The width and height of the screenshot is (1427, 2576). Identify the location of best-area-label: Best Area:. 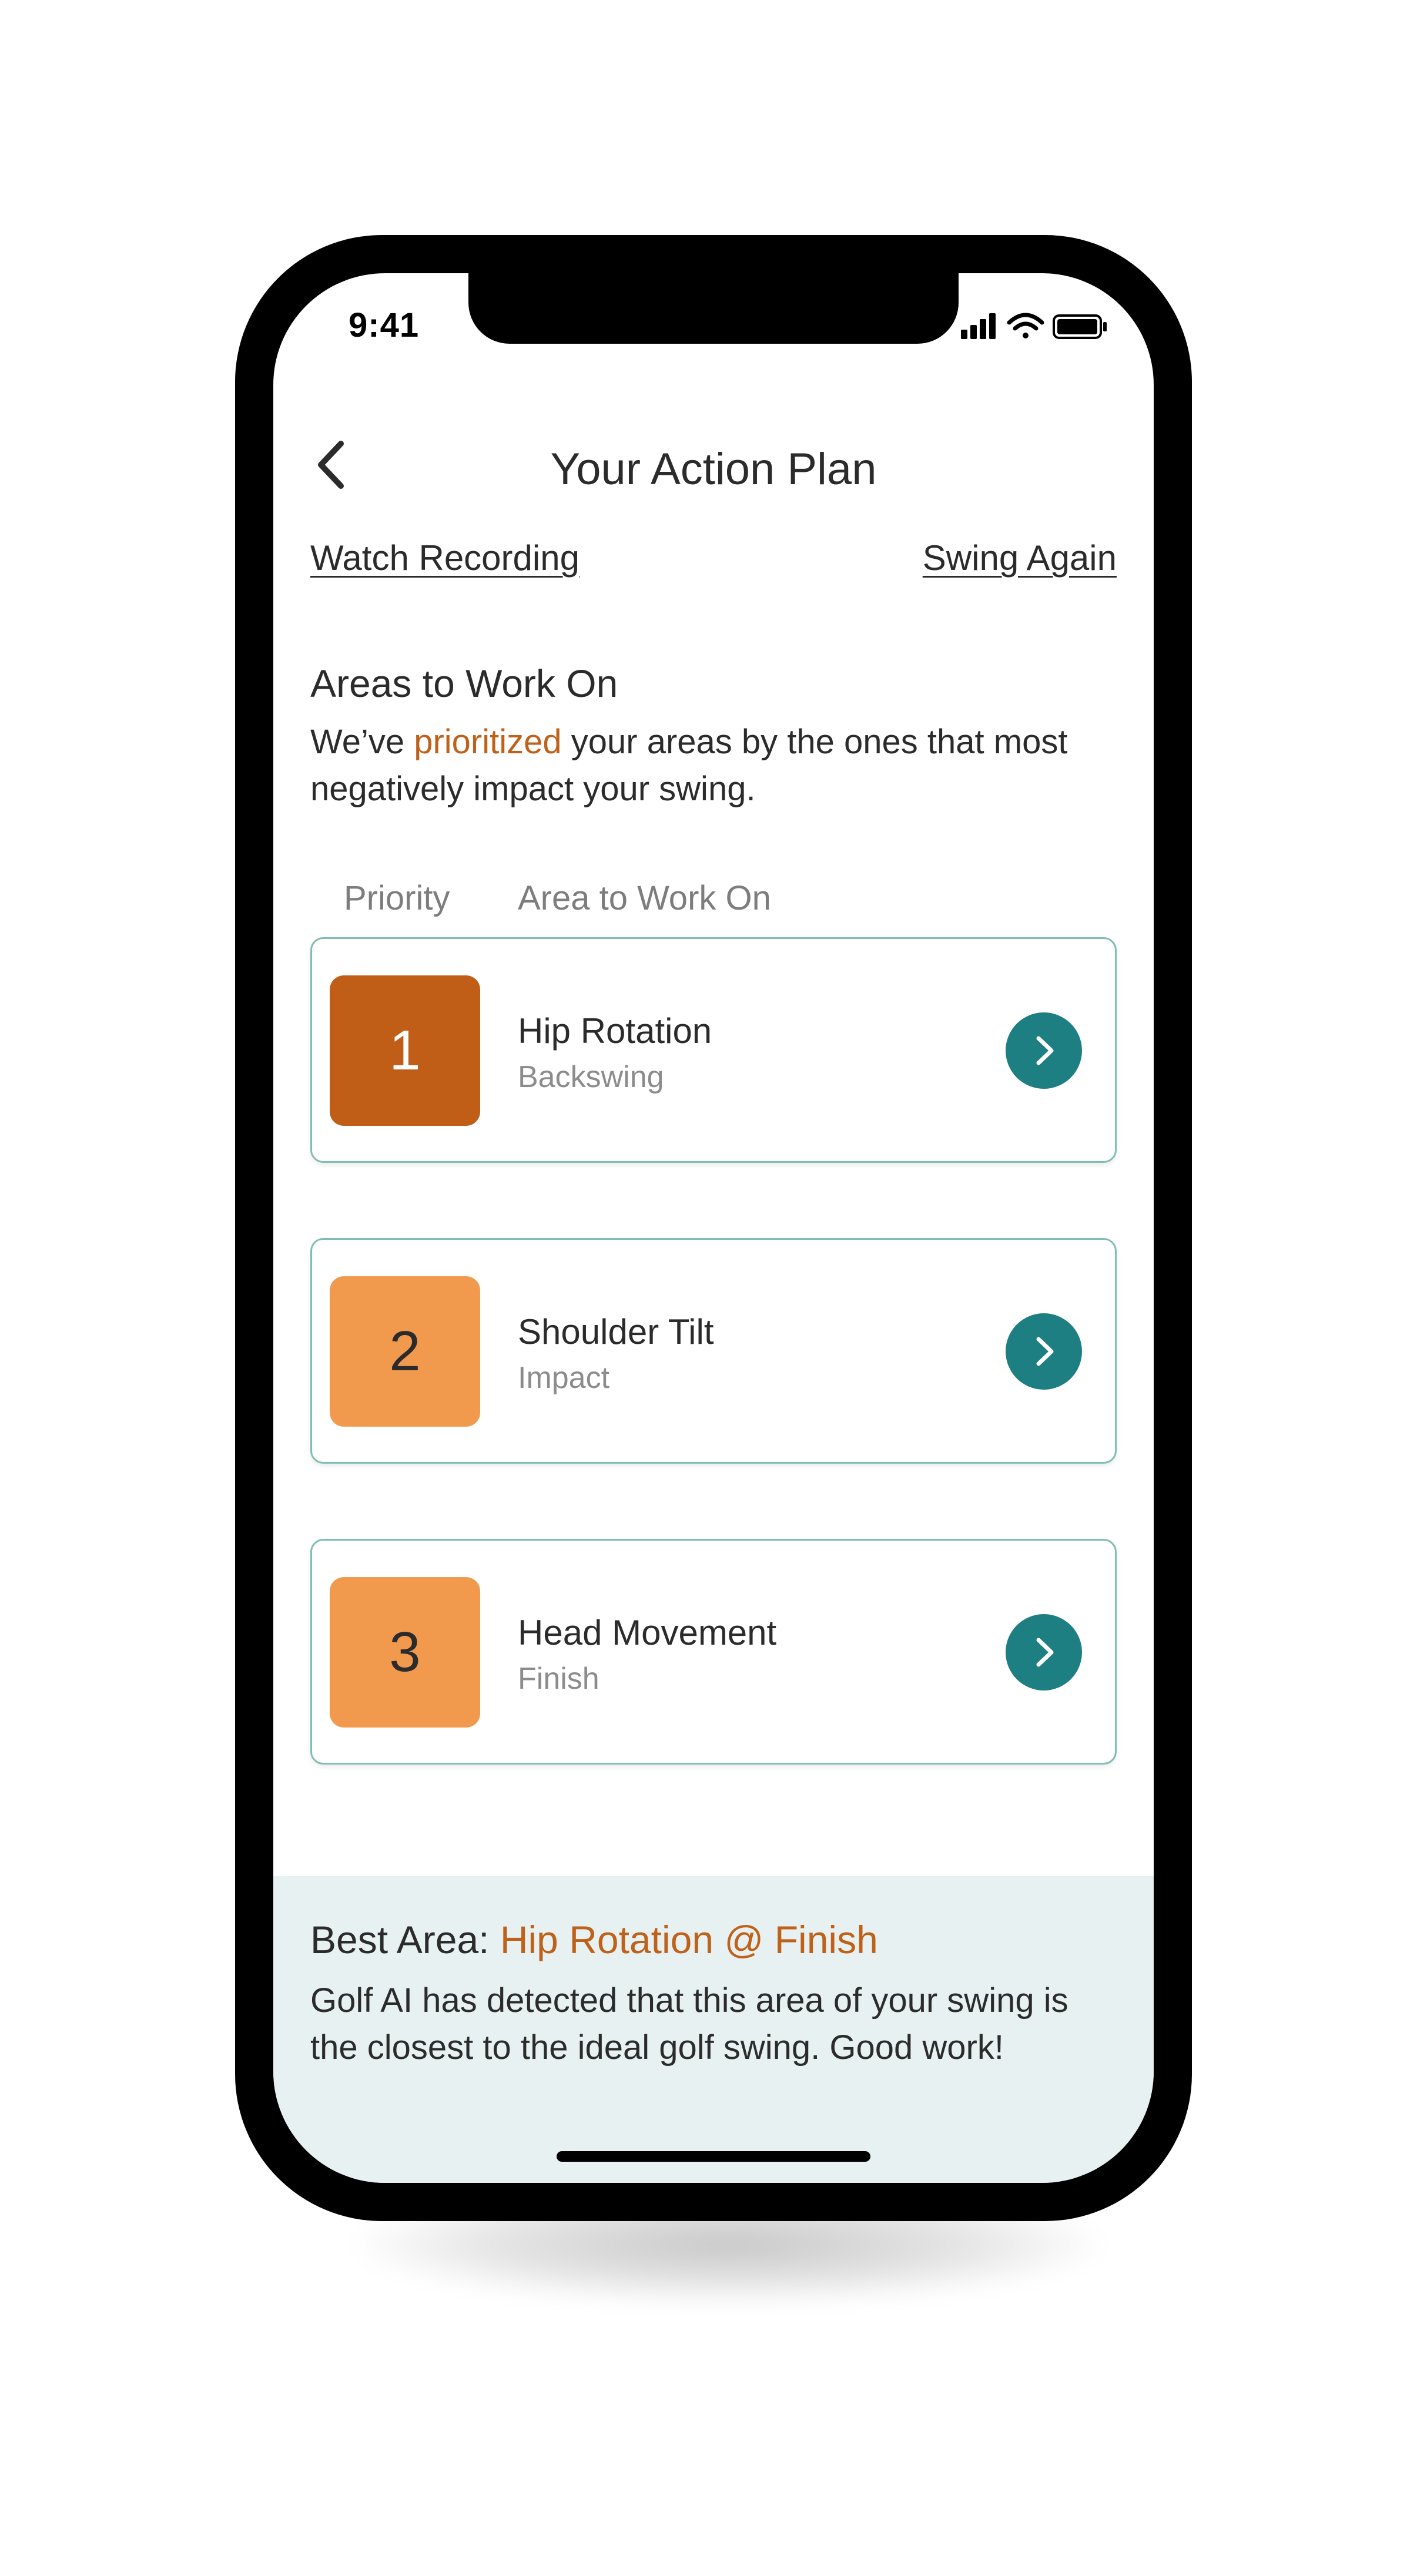
(405, 1940).